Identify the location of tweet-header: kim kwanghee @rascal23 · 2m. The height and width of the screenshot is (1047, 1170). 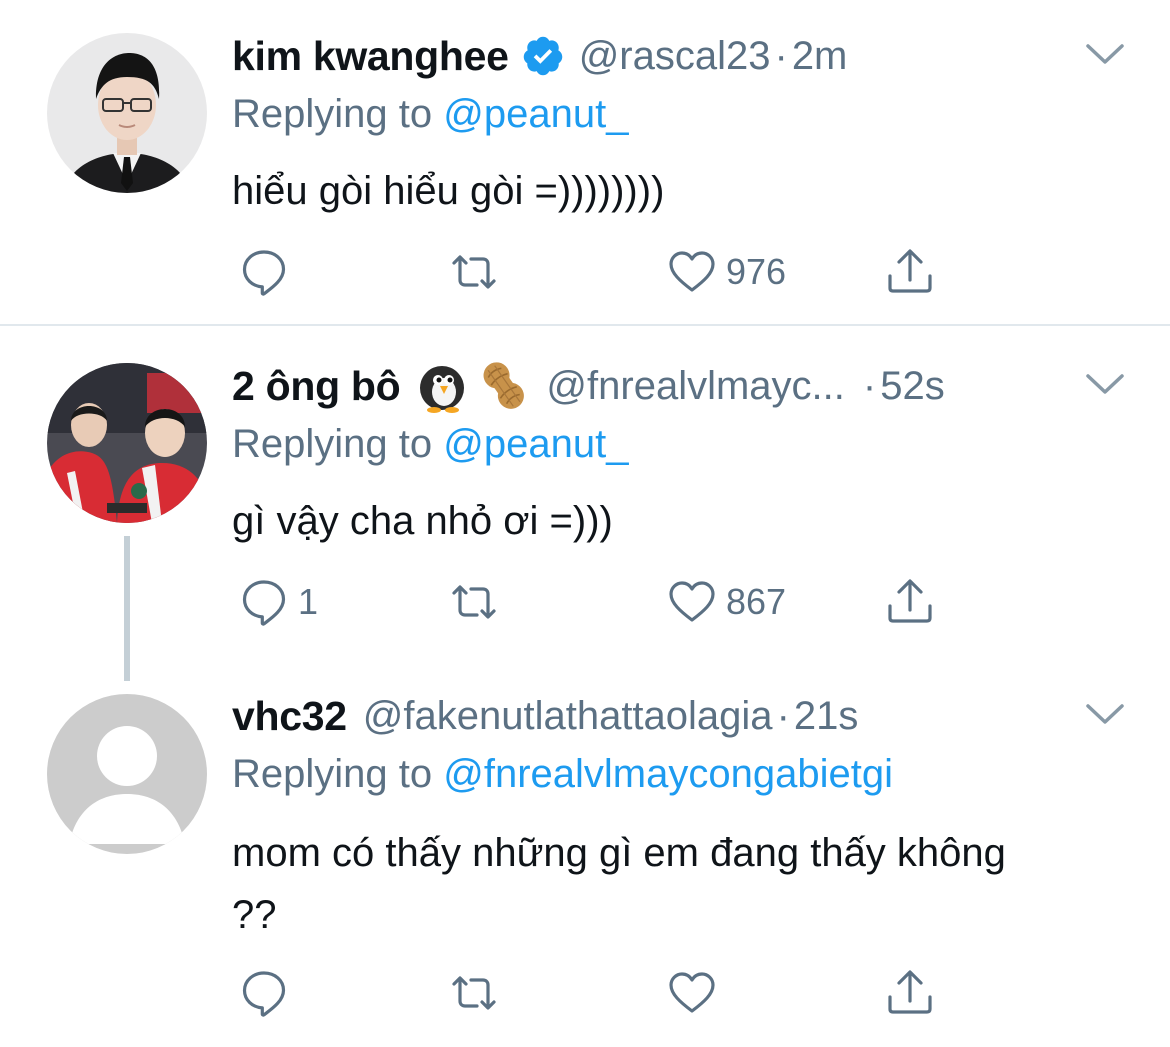
(539, 56).